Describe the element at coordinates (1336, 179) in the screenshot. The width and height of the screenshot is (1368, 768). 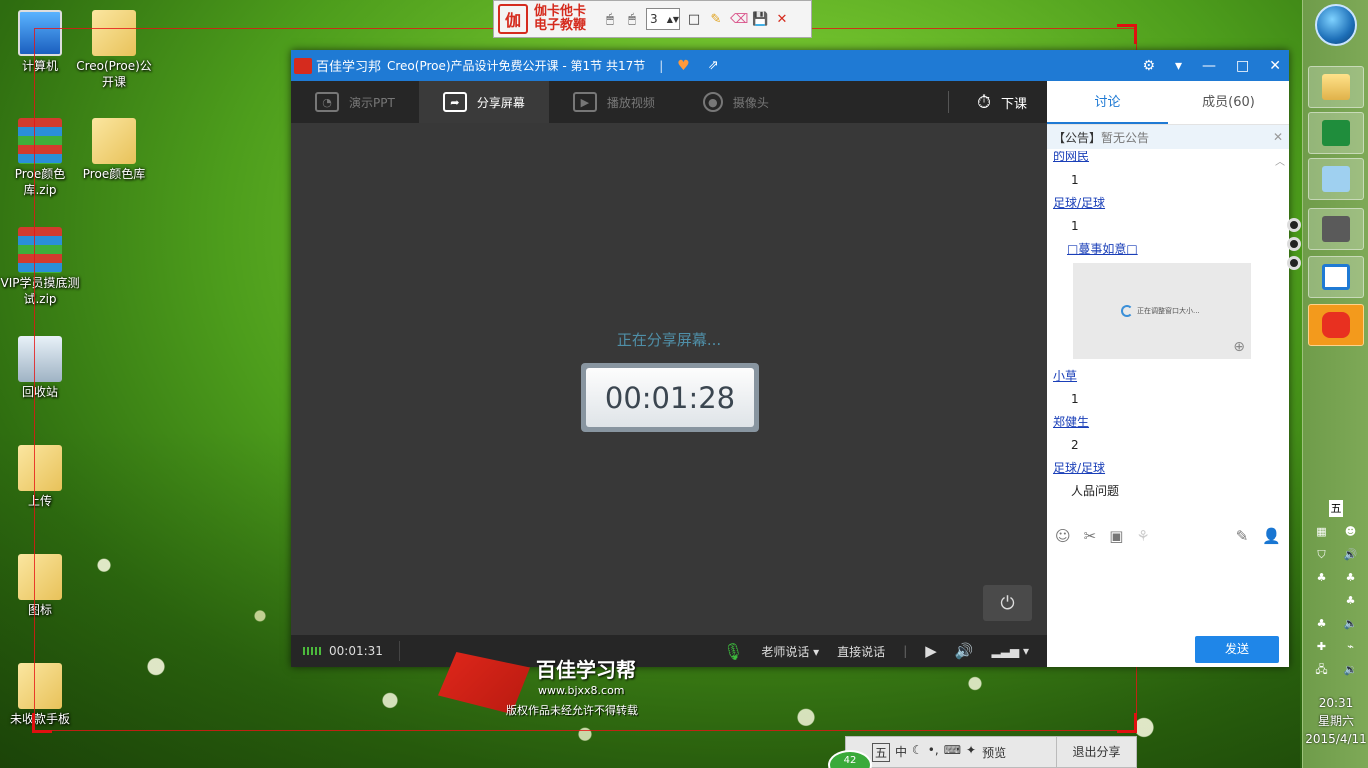
I see `taskbar-app-notes` at that location.